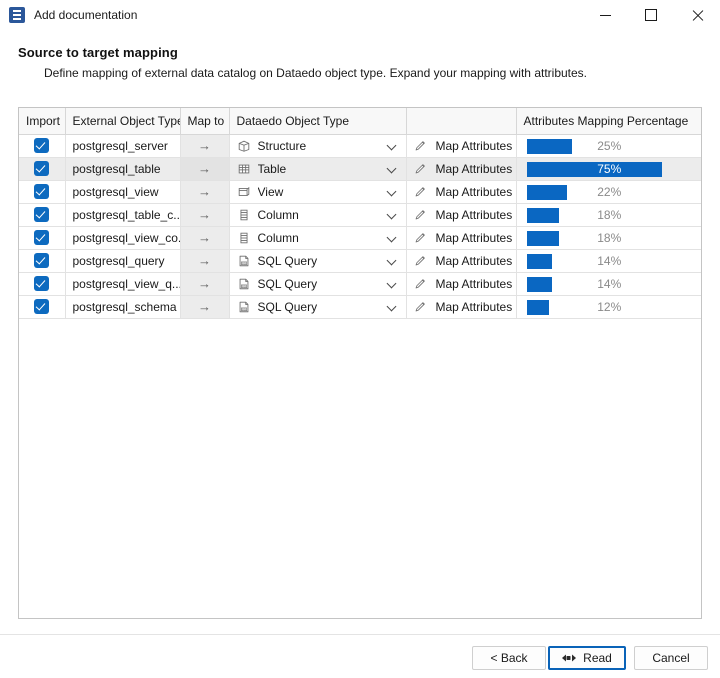 The image size is (720, 678). What do you see at coordinates (244, 309) in the screenshot?
I see `svg-text: SQL` at bounding box center [244, 309].